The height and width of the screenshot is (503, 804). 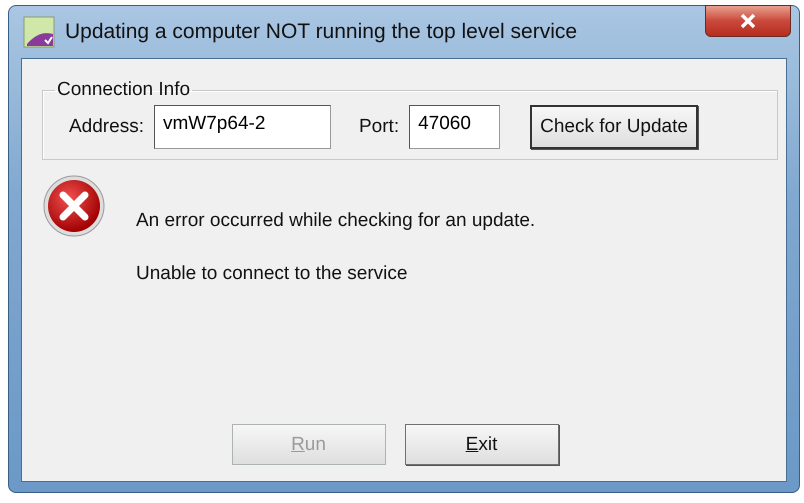 I want to click on close-button, so click(x=748, y=21).